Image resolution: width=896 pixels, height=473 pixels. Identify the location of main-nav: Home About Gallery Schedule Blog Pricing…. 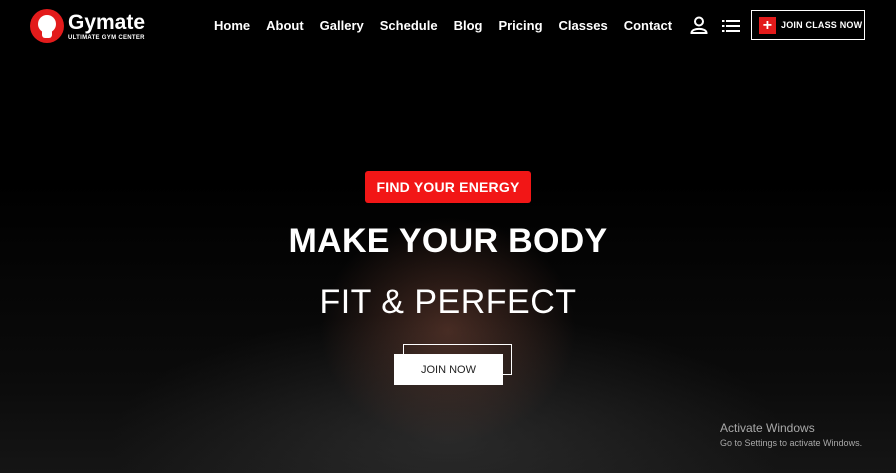
(443, 25).